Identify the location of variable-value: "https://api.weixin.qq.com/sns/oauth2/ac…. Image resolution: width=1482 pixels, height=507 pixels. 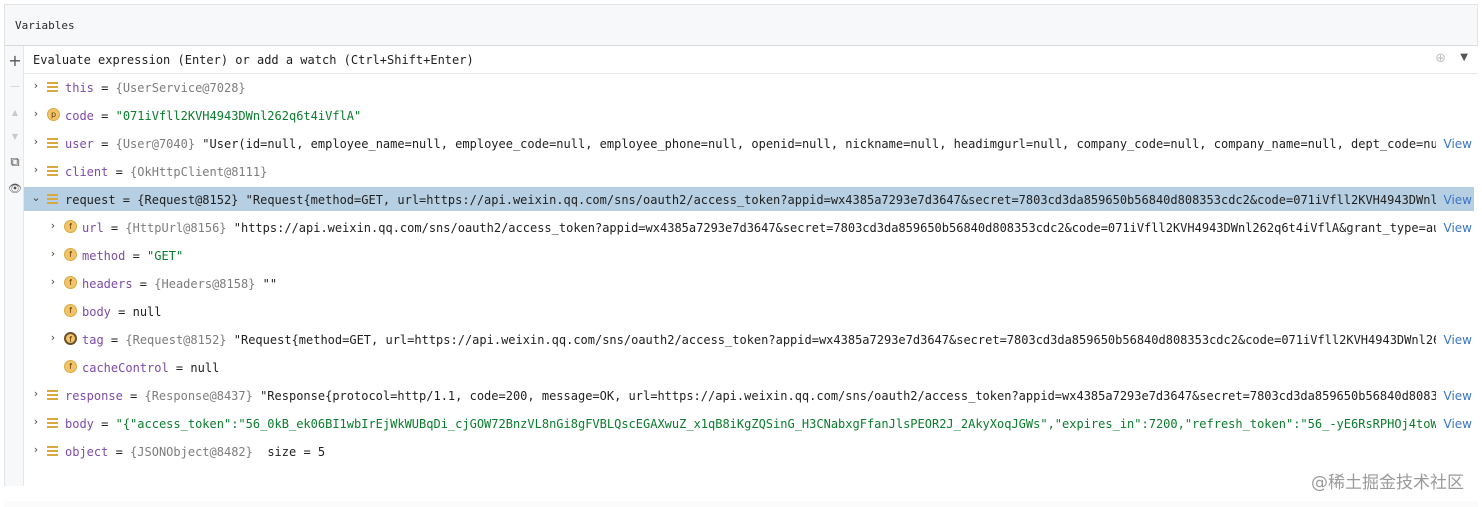
(831, 228).